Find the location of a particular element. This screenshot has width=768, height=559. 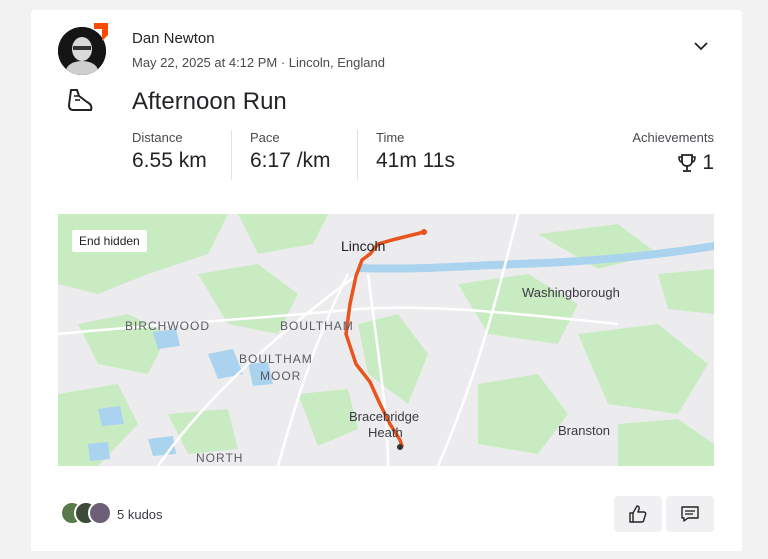

stat-distance: Distance 6.55 km is located at coordinates (169, 151).